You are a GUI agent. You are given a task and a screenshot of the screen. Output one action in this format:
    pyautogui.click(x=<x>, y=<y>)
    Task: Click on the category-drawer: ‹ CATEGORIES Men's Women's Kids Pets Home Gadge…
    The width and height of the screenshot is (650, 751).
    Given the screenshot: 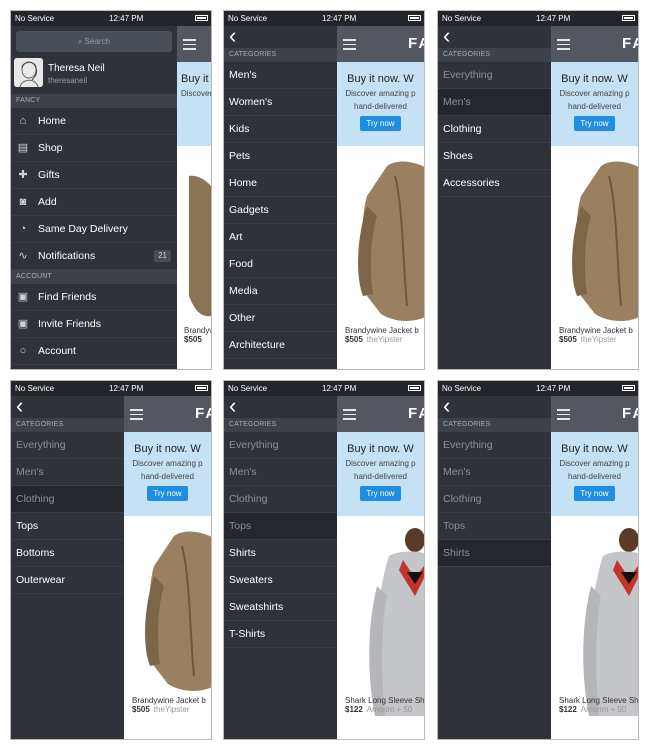 What is the action you would take?
    pyautogui.click(x=280, y=197)
    